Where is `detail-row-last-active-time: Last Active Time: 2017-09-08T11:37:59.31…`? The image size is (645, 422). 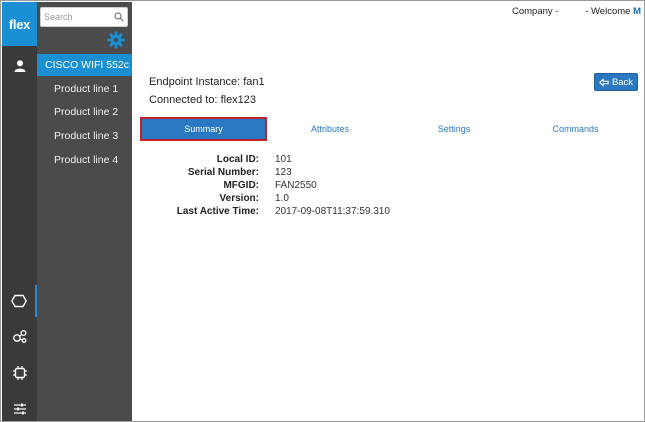 detail-row-last-active-time: Last Active Time: 2017-09-08T11:37:59.31… is located at coordinates (332, 212).